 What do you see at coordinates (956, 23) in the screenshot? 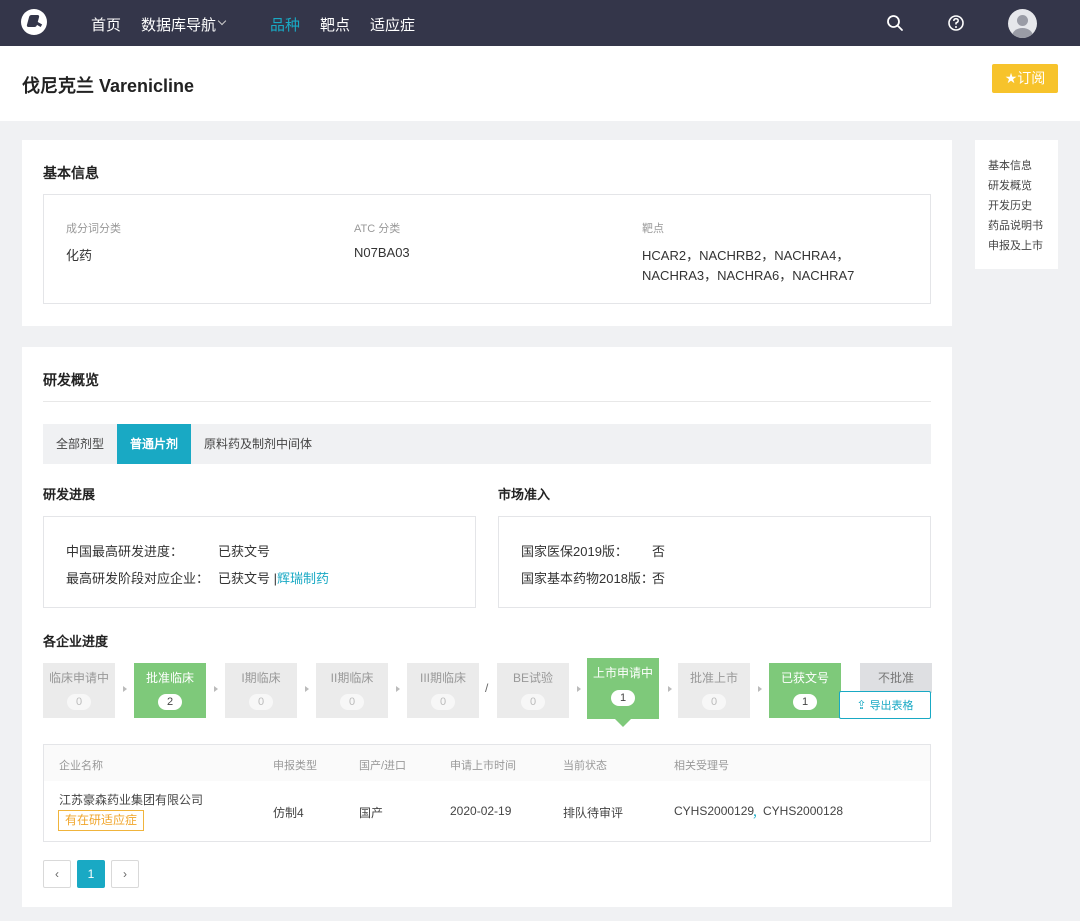
I see `help-icon` at bounding box center [956, 23].